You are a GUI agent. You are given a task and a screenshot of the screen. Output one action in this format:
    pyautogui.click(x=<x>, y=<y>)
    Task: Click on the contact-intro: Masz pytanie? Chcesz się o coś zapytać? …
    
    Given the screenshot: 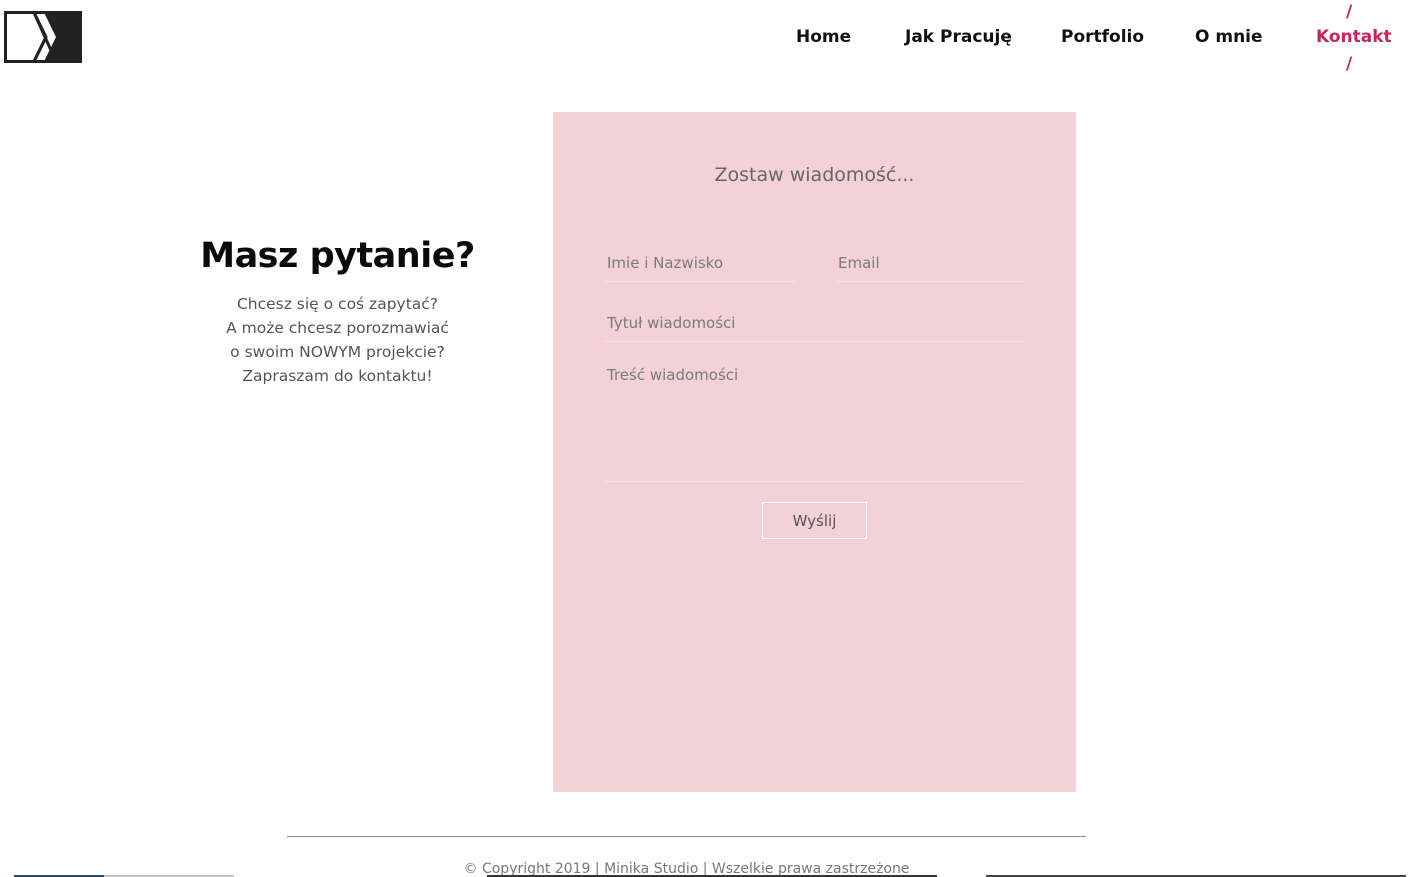 What is the action you would take?
    pyautogui.click(x=337, y=312)
    